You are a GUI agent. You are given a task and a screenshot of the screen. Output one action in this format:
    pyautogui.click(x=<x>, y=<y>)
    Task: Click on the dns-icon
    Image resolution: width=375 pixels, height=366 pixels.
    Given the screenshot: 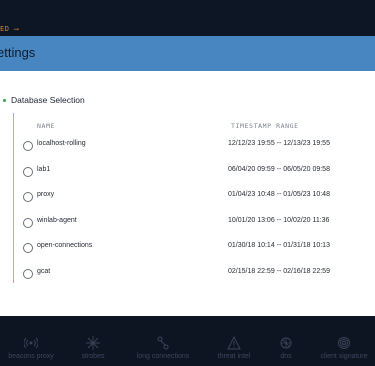 What is the action you would take?
    pyautogui.click(x=286, y=343)
    